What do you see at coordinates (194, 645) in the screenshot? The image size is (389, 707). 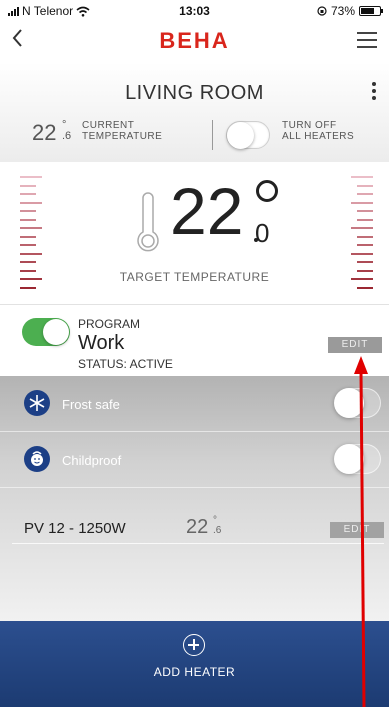 I see `plus-circle-icon` at bounding box center [194, 645].